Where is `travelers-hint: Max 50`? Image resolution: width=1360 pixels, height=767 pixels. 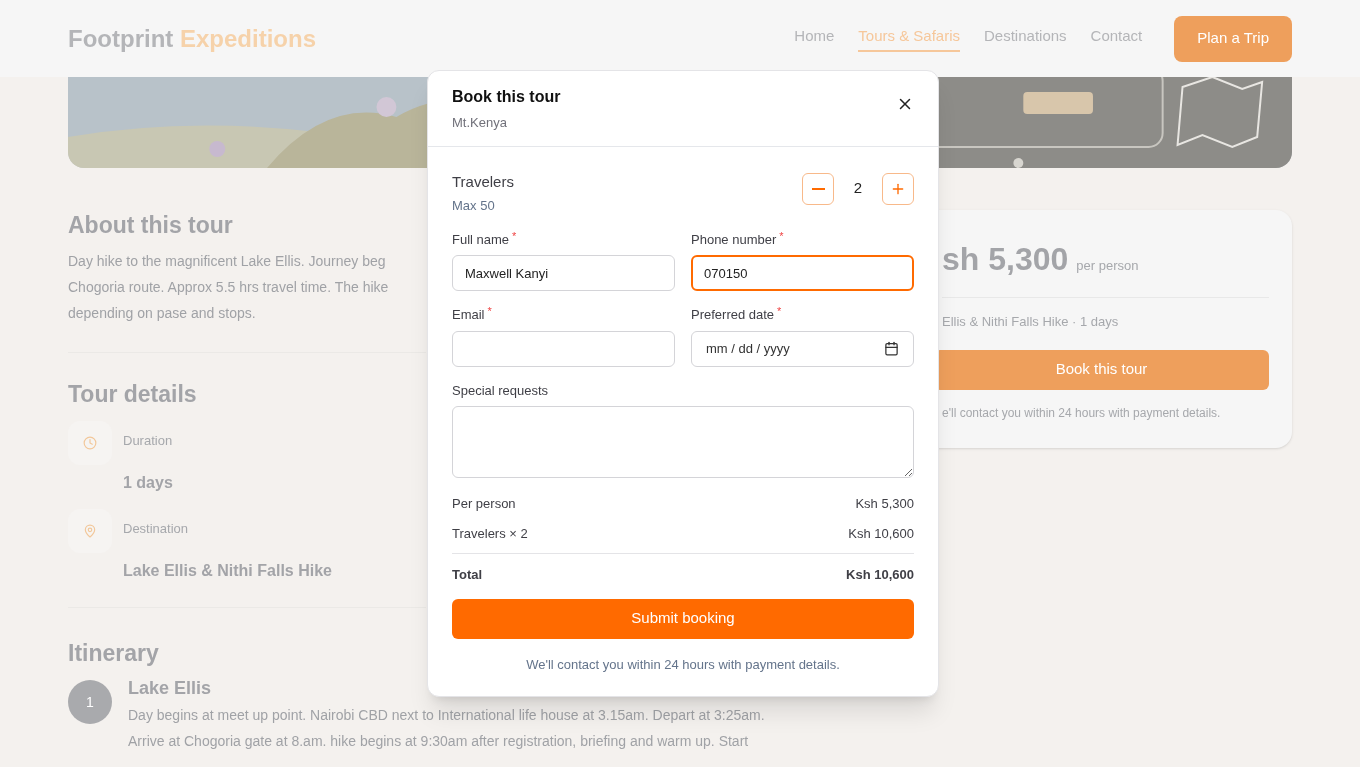 travelers-hint: Max 50 is located at coordinates (474, 206).